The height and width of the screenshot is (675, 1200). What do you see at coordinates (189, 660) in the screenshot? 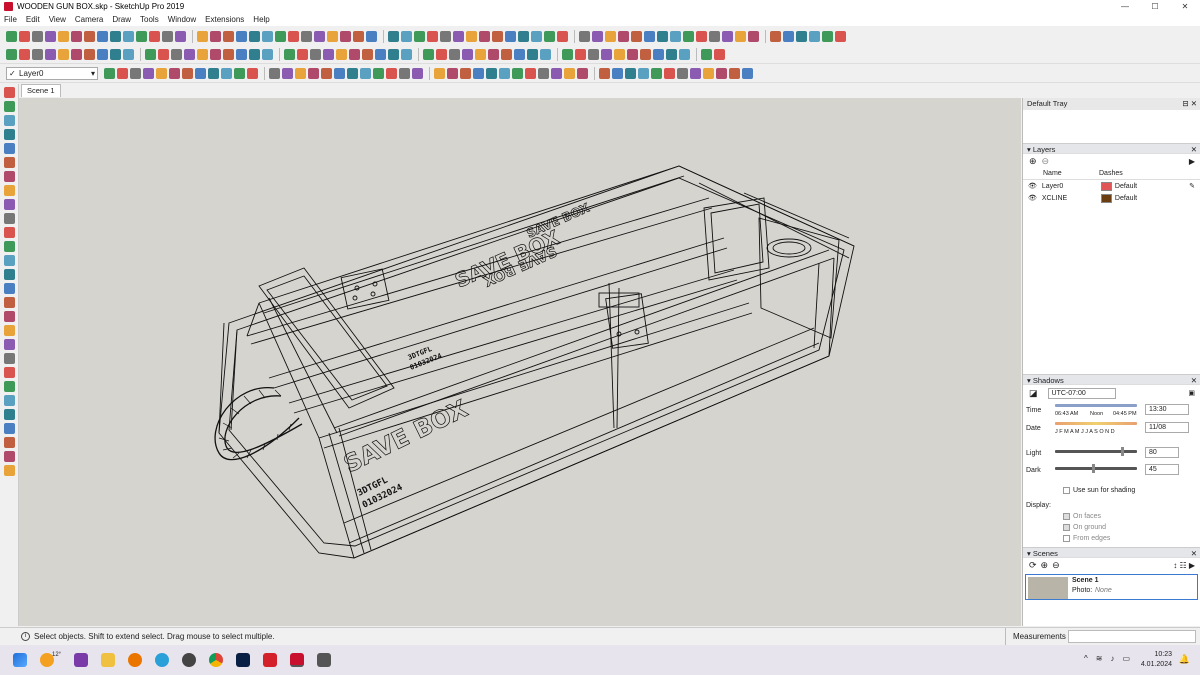
I see `sketch-tool-icon` at bounding box center [189, 660].